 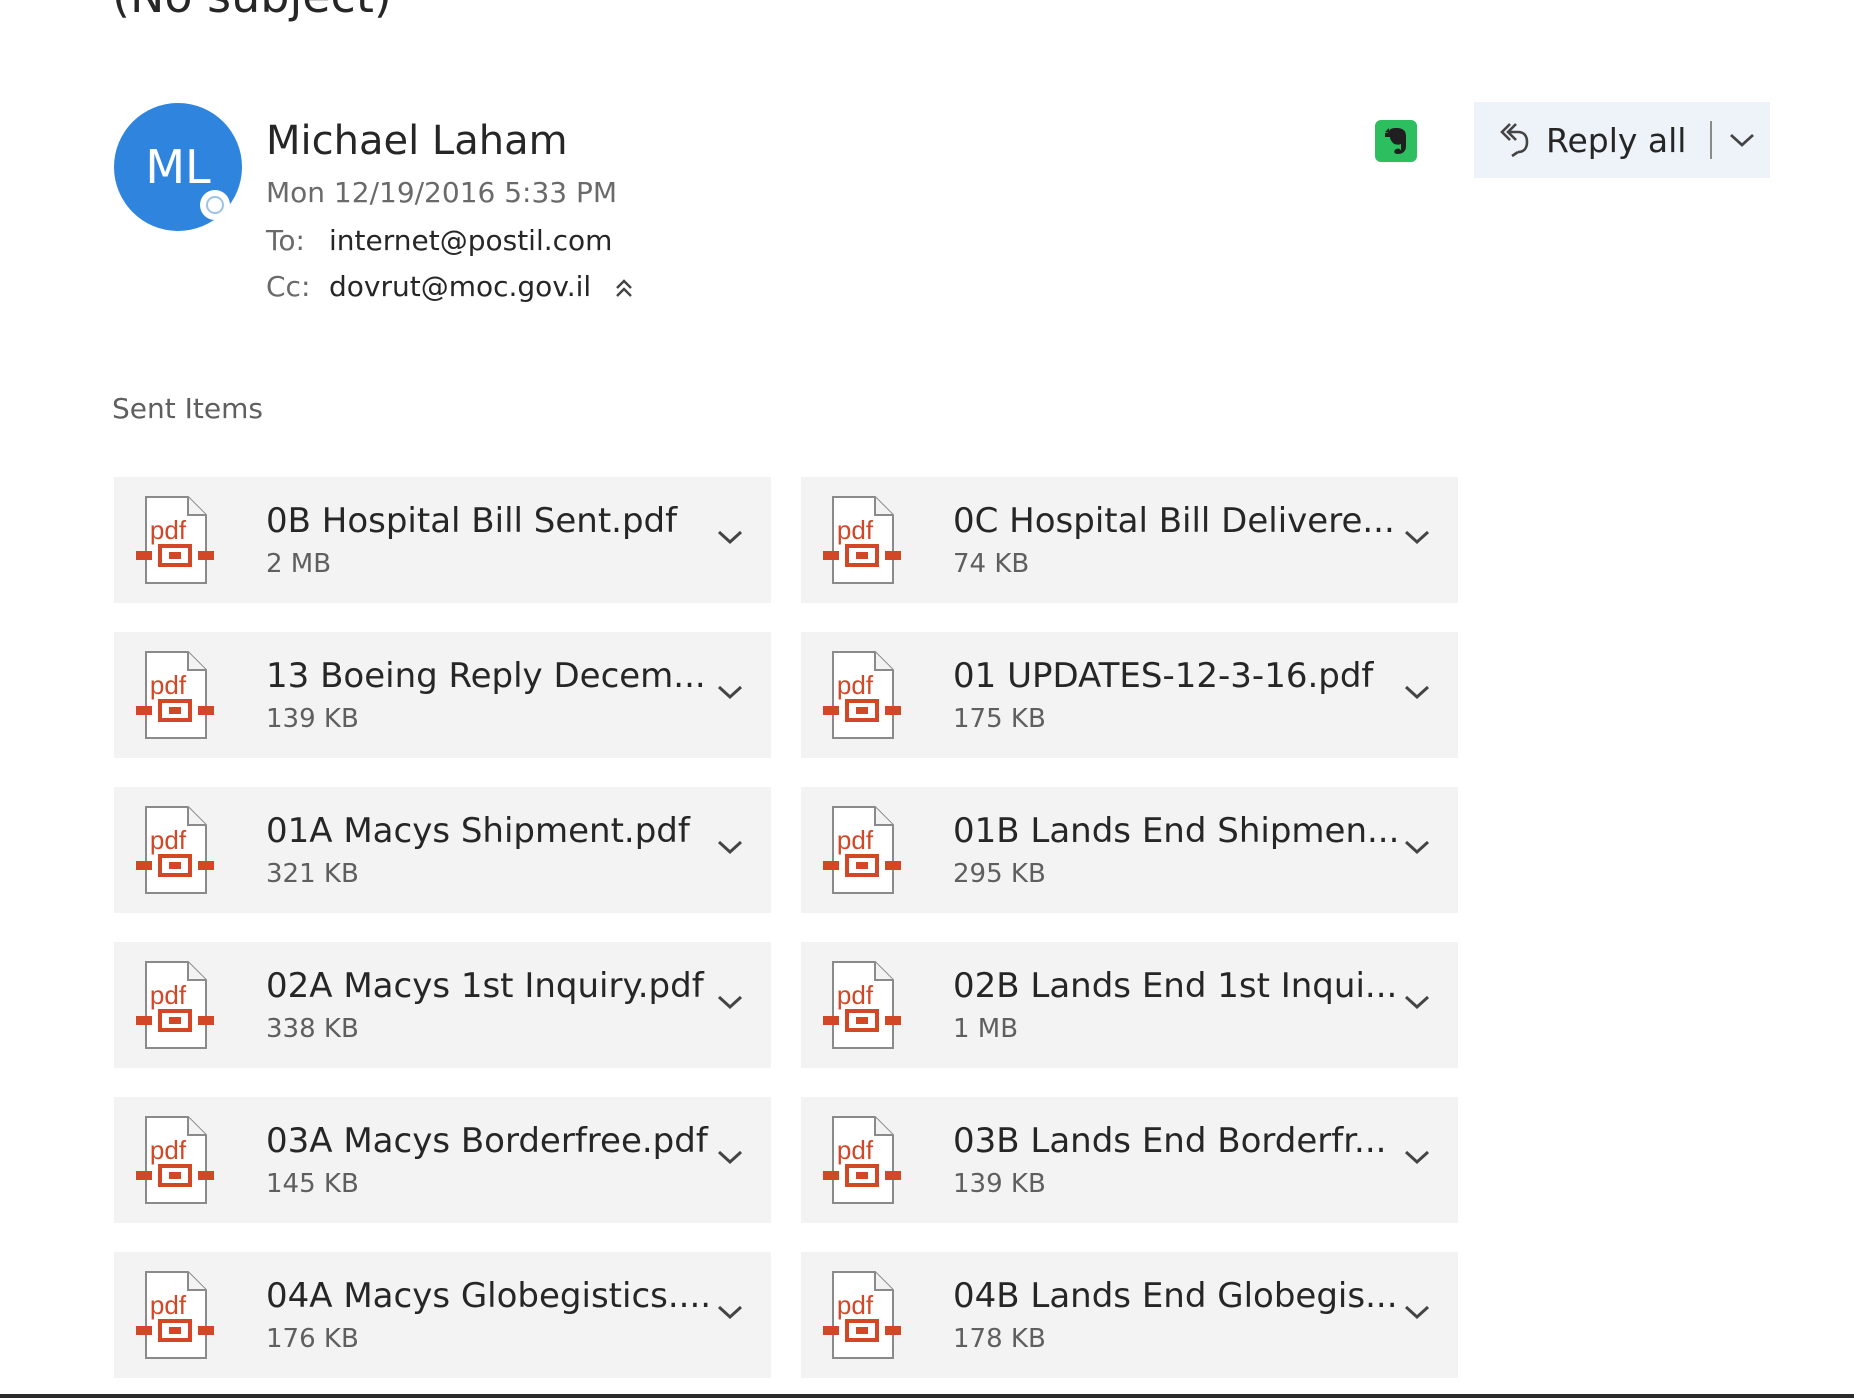 What do you see at coordinates (624, 287) in the screenshot?
I see `collapse-recipients-icon` at bounding box center [624, 287].